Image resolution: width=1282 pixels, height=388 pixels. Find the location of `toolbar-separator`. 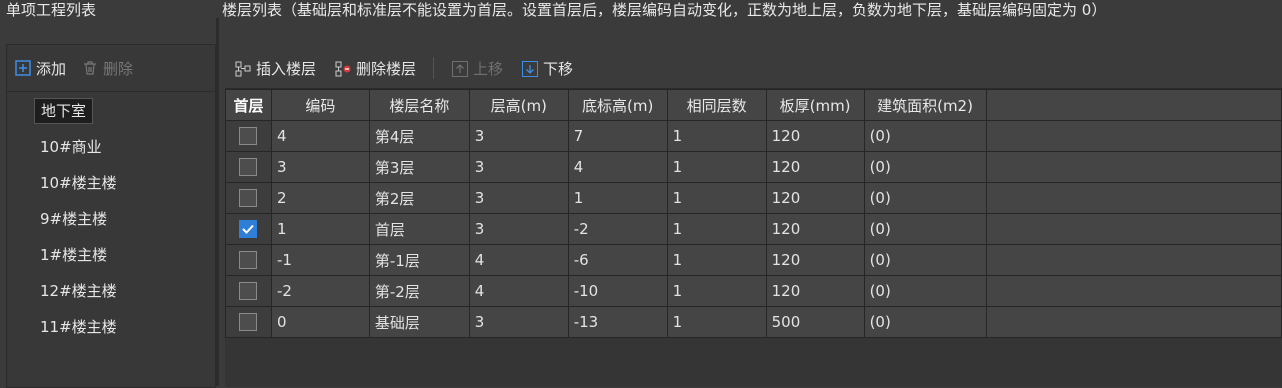

toolbar-separator is located at coordinates (434, 68).